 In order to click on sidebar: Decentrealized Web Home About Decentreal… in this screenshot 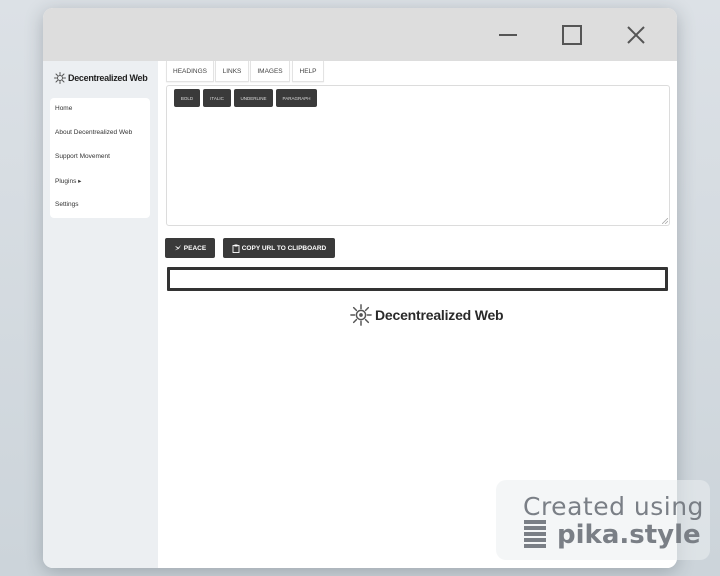, I will do `click(100, 314)`.